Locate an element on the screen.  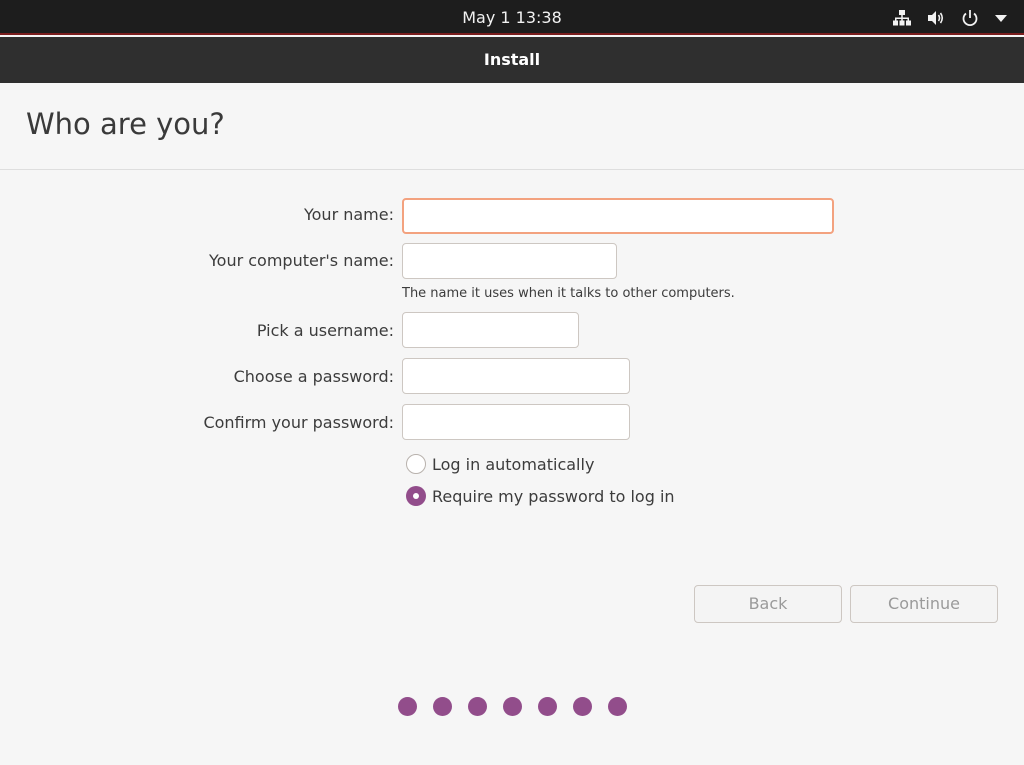
window-title: Install is located at coordinates (512, 60).